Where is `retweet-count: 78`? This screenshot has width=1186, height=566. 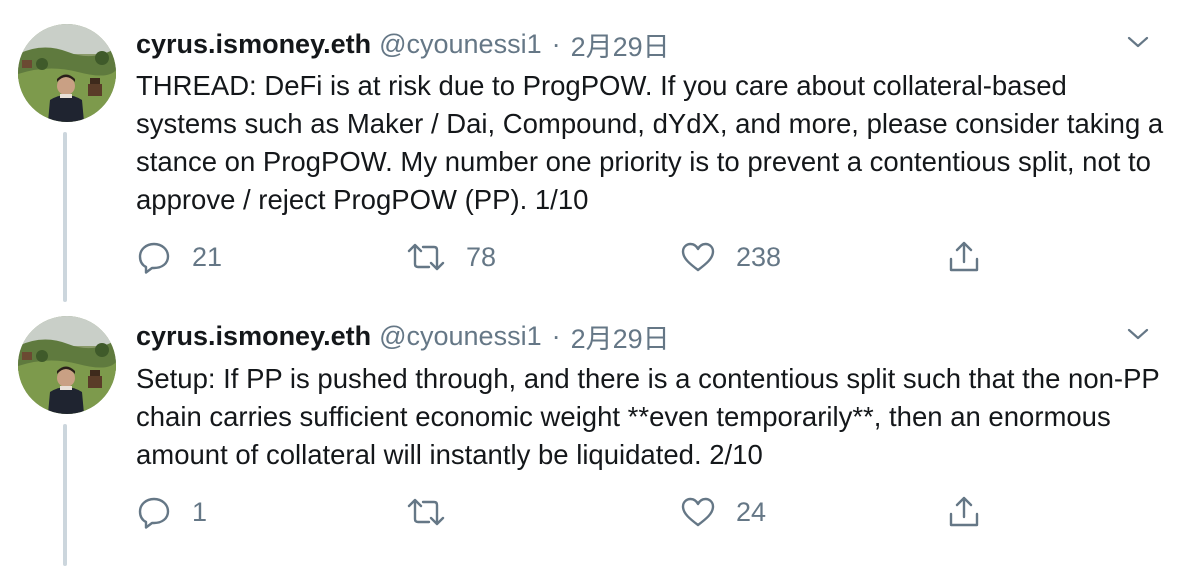
retweet-count: 78 is located at coordinates (481, 256).